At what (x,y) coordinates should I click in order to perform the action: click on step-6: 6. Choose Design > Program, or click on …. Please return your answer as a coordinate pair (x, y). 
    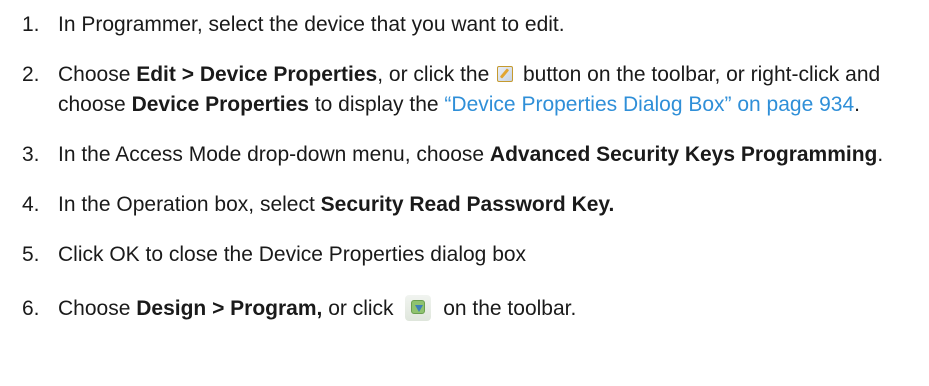
    Looking at the image, I should click on (475, 309).